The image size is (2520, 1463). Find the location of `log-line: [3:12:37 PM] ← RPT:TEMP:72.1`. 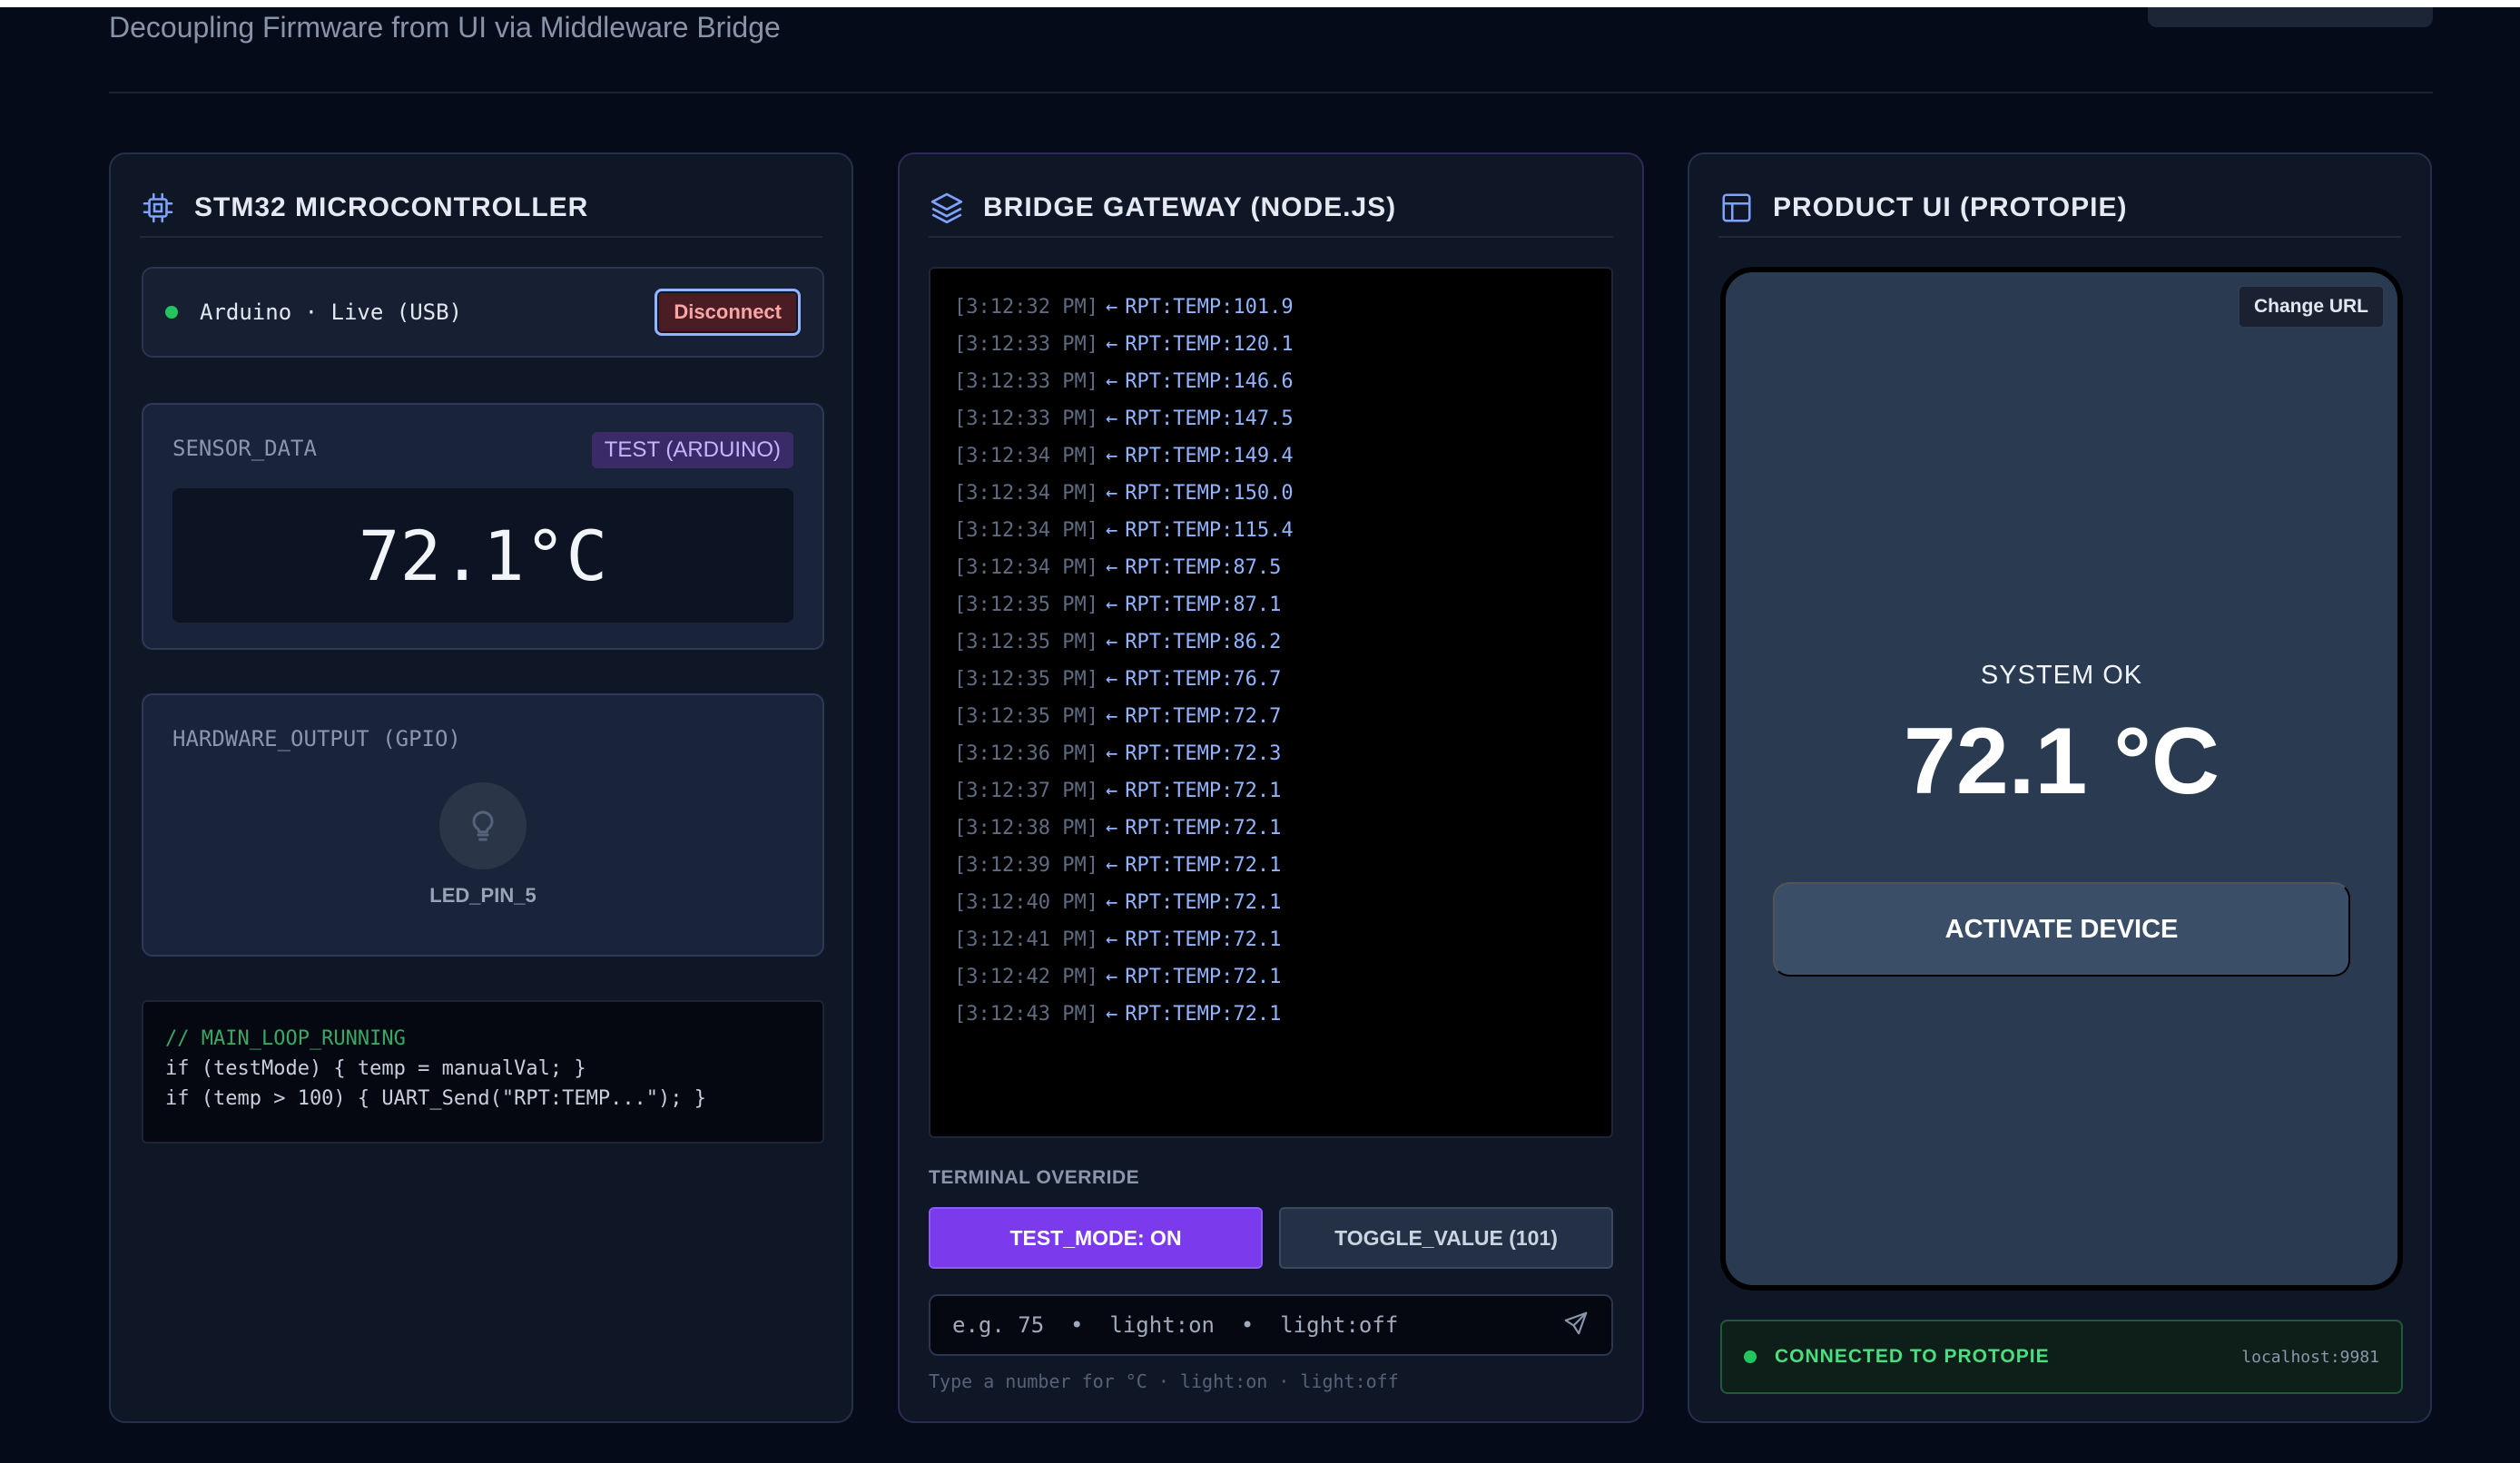

log-line: [3:12:37 PM] ← RPT:TEMP:72.1 is located at coordinates (1118, 791).